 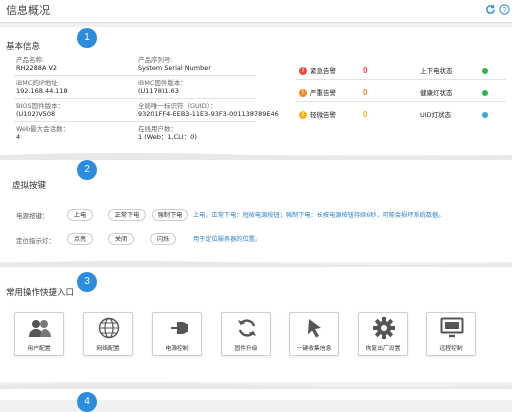 What do you see at coordinates (40, 293) in the screenshot?
I see `quick-entries-heading: 常用操作快捷入口` at bounding box center [40, 293].